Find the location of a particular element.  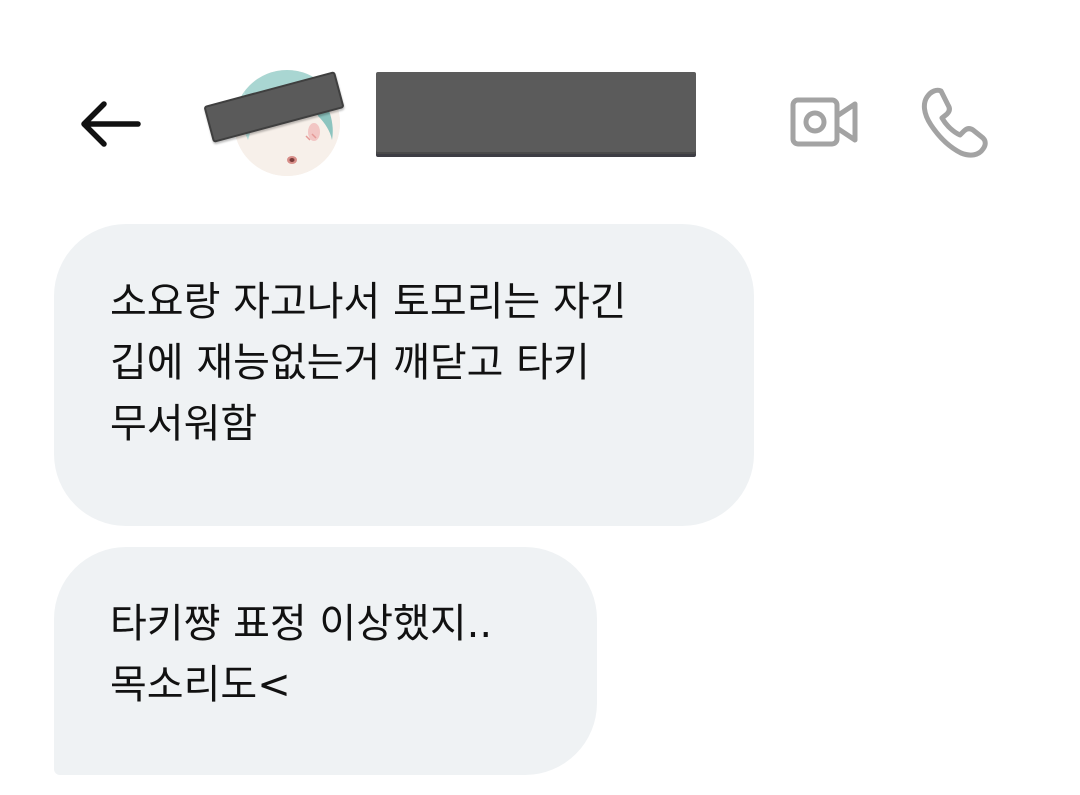

voice-call-button is located at coordinates (956, 122).